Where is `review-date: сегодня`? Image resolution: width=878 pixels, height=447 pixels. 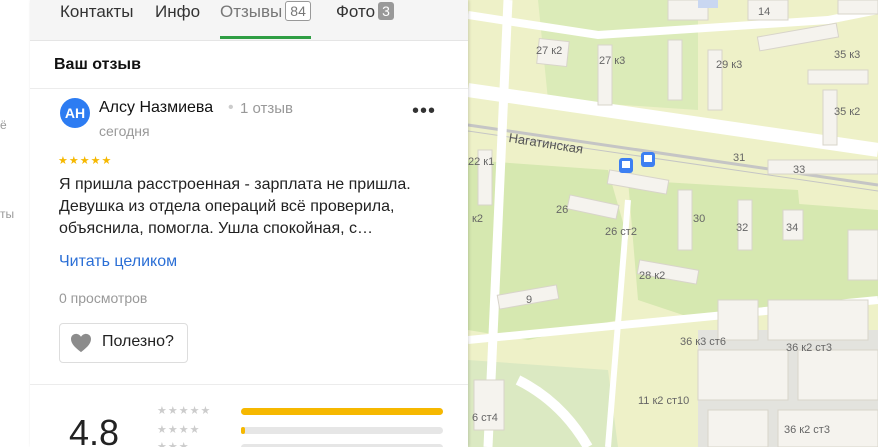 review-date: сегодня is located at coordinates (124, 131).